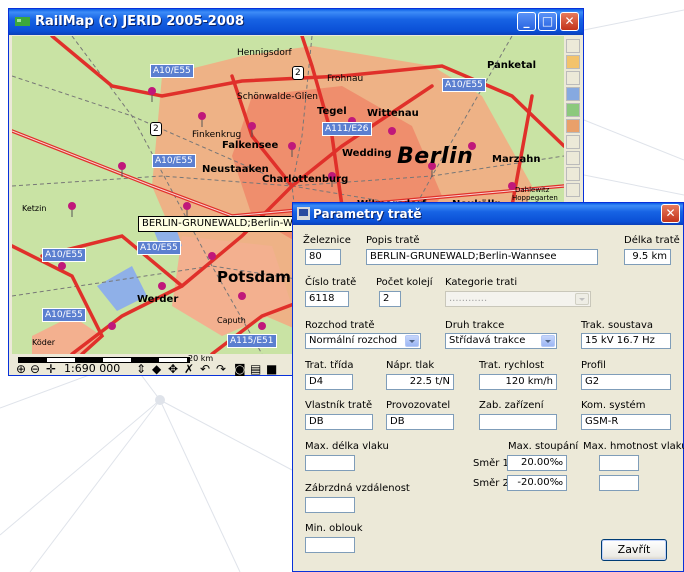 Image resolution: width=684 pixels, height=572 pixels. Describe the element at coordinates (518, 422) in the screenshot. I see `zabezpeceni-field` at that location.